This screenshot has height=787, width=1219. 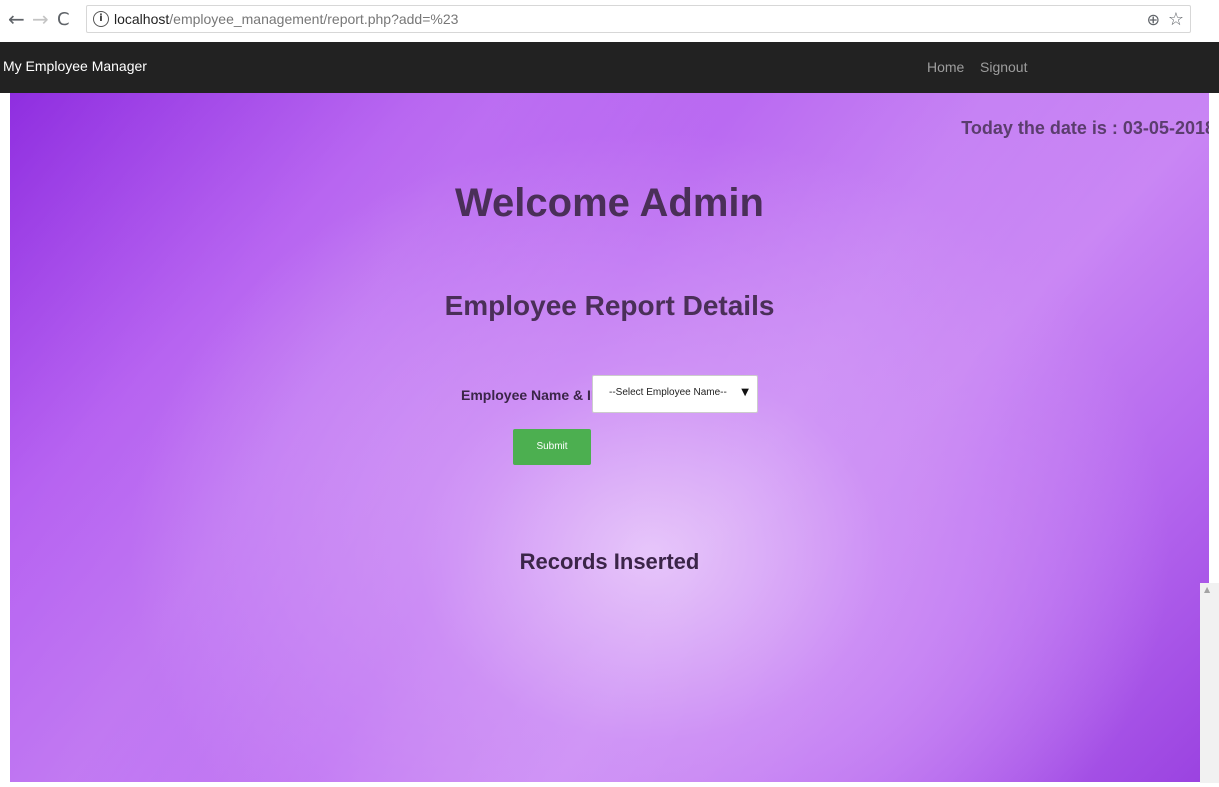 I want to click on nav-signout-link: Signout, so click(x=1003, y=67).